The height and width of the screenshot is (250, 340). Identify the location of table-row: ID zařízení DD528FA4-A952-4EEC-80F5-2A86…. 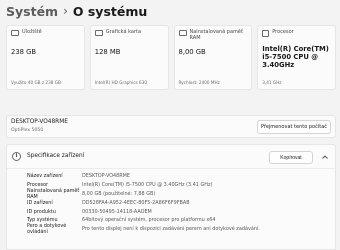
(143, 202).